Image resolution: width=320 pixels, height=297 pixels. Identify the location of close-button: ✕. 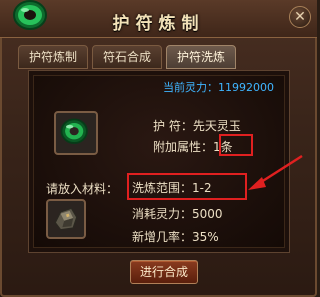
(300, 17).